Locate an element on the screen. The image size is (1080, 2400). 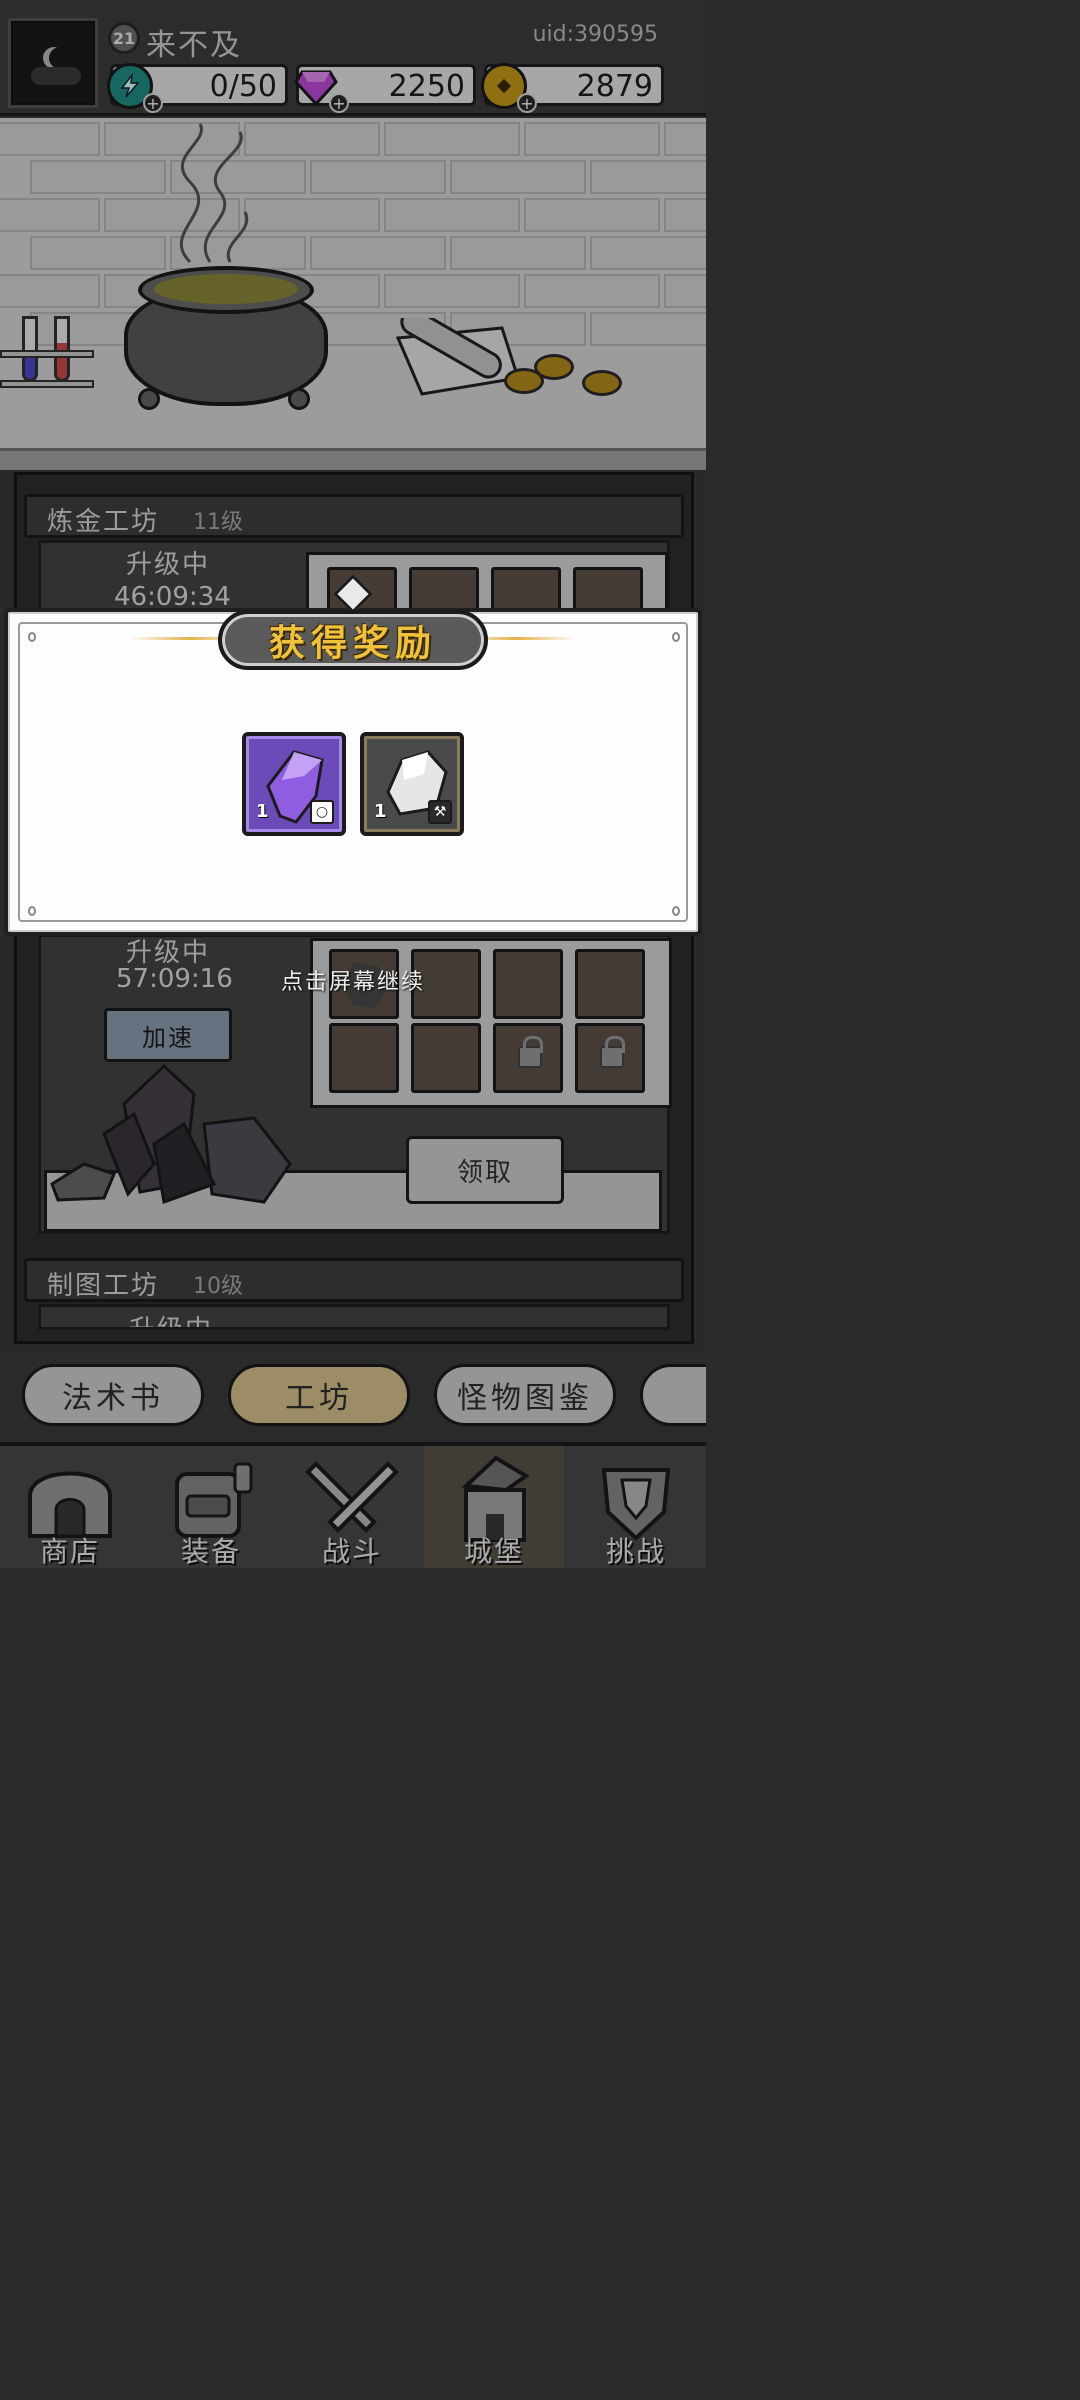
reward-item-white-ore: 1 ⚒ is located at coordinates (412, 784).